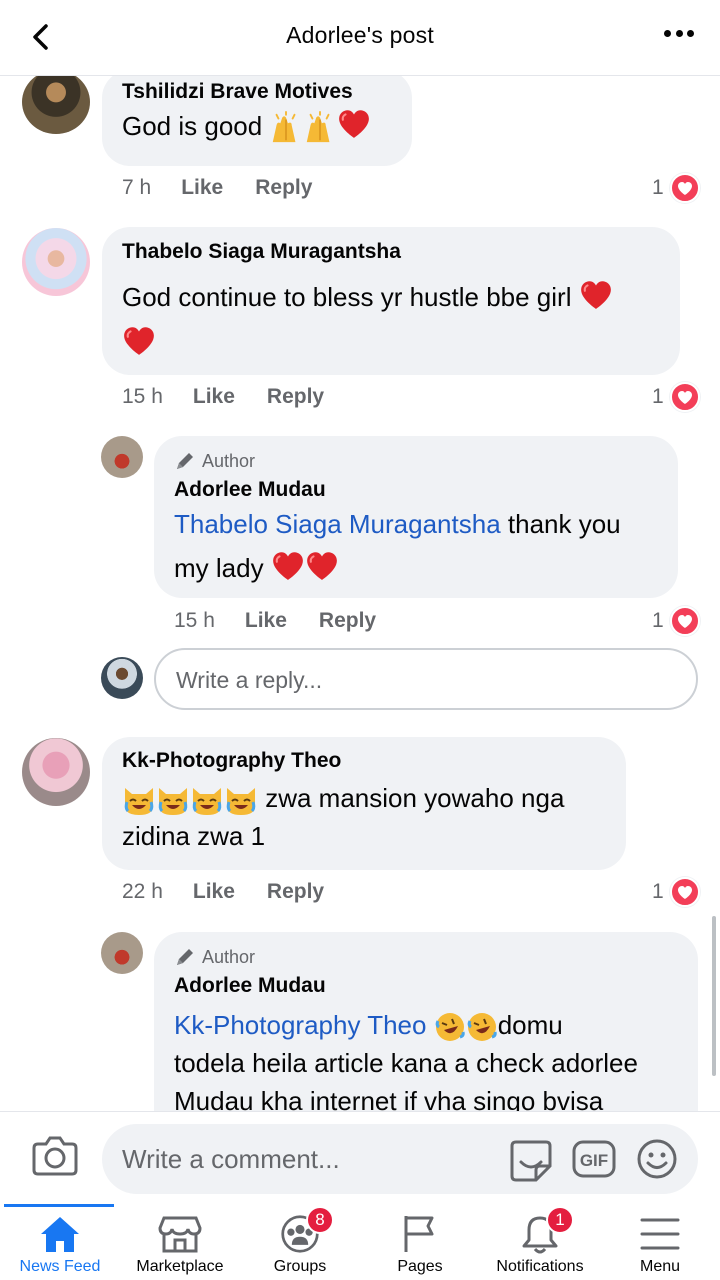 This screenshot has height=1280, width=720. Describe the element at coordinates (360, 35) in the screenshot. I see `page-title: Adorlee's post` at that location.